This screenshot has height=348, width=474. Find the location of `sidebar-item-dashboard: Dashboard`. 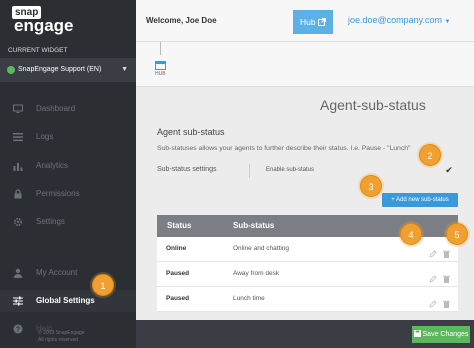

sidebar-item-dashboard: Dashboard is located at coordinates (68, 109).